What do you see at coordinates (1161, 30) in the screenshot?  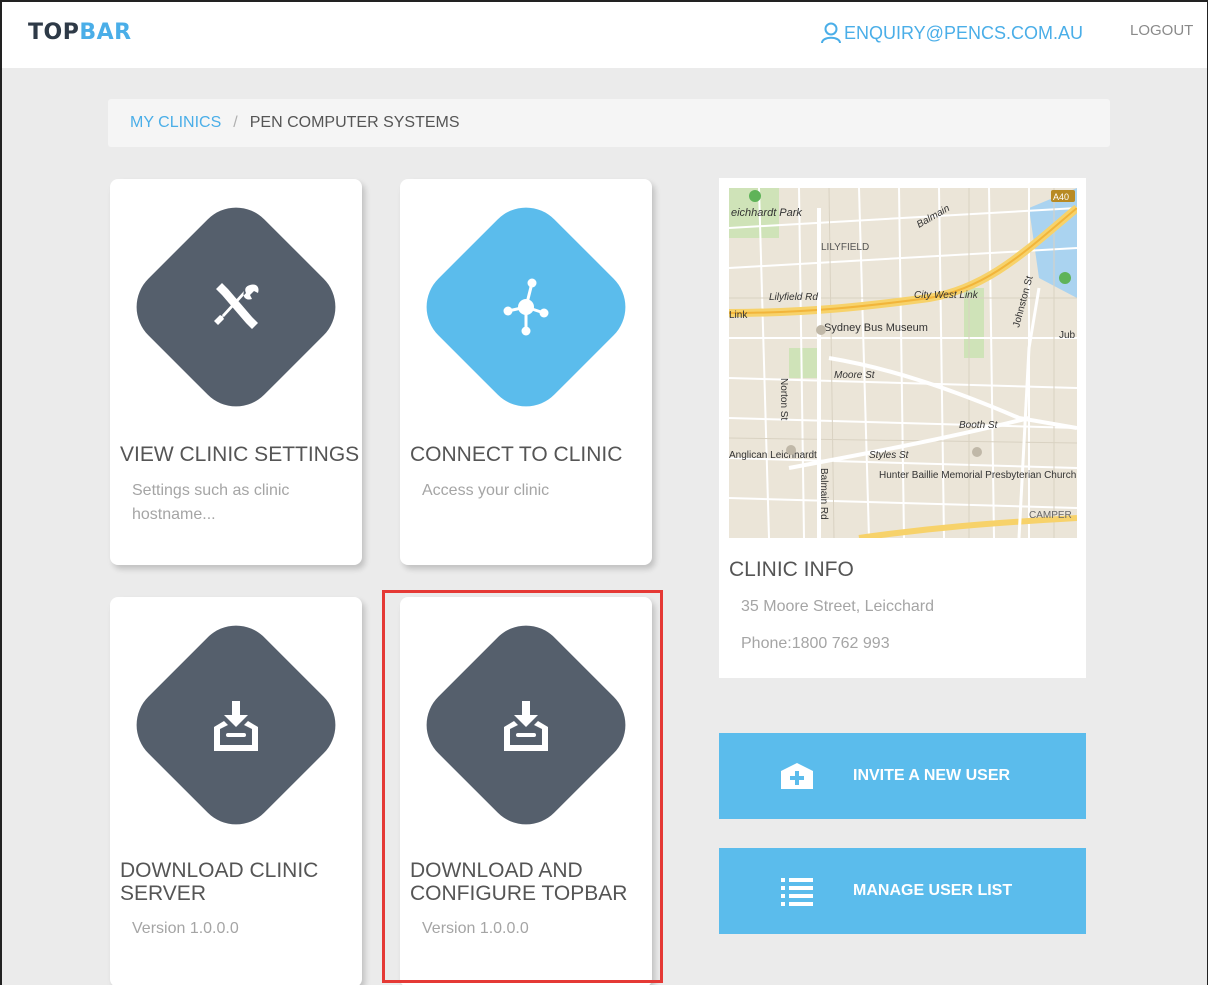 I see `logout-link: LOGOUT` at bounding box center [1161, 30].